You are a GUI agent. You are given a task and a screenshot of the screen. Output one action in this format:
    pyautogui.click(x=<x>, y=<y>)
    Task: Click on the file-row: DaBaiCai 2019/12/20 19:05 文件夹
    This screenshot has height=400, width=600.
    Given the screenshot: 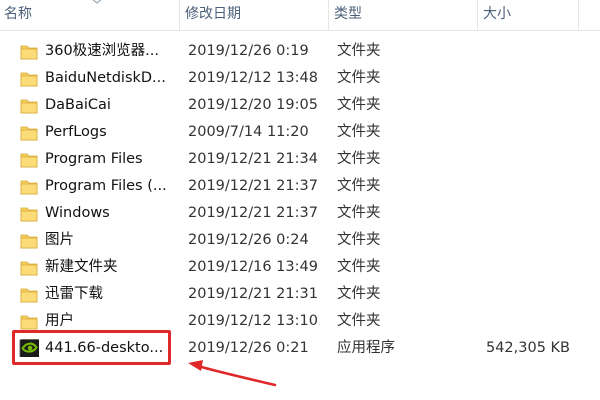 What is the action you would take?
    pyautogui.click(x=300, y=105)
    